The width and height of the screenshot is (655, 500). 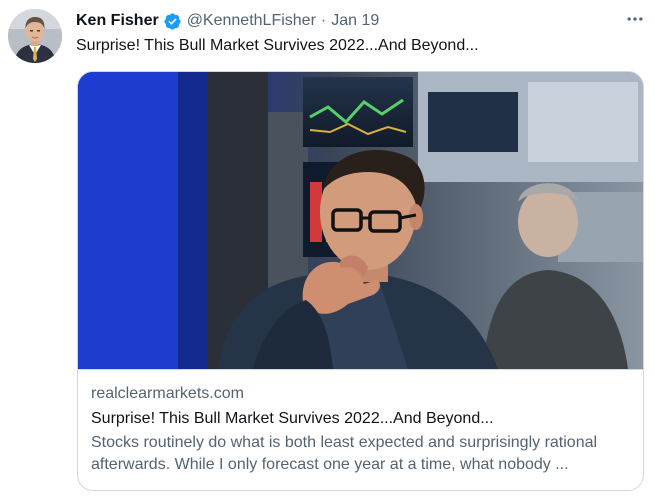 I want to click on more-horizontal-icon, so click(x=635, y=21).